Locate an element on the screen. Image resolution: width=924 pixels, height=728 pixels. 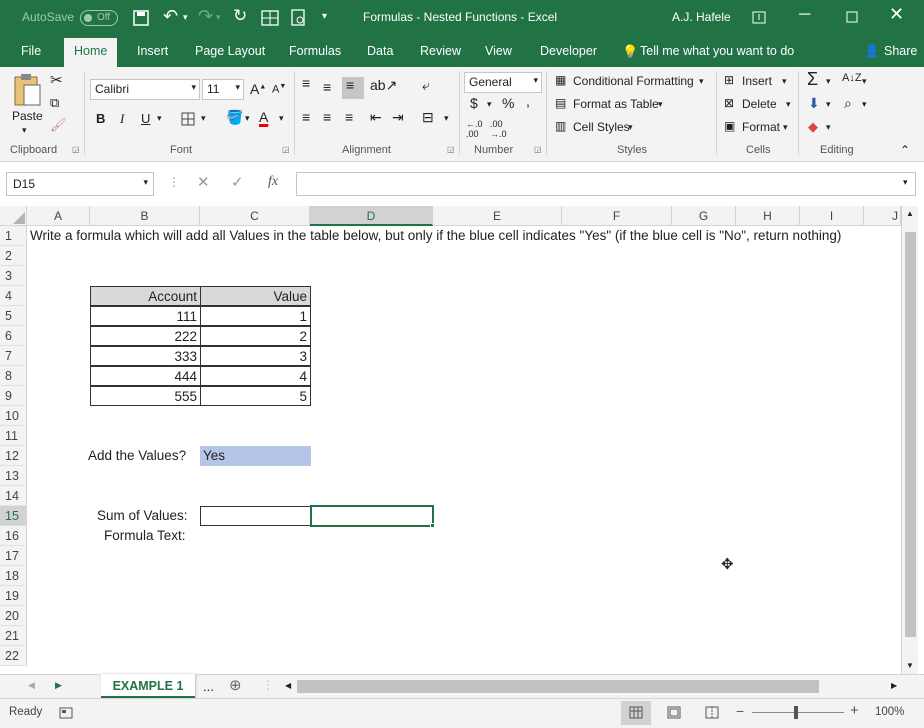
borders-dropdown-icon: ▾ is located at coordinates (203, 118).